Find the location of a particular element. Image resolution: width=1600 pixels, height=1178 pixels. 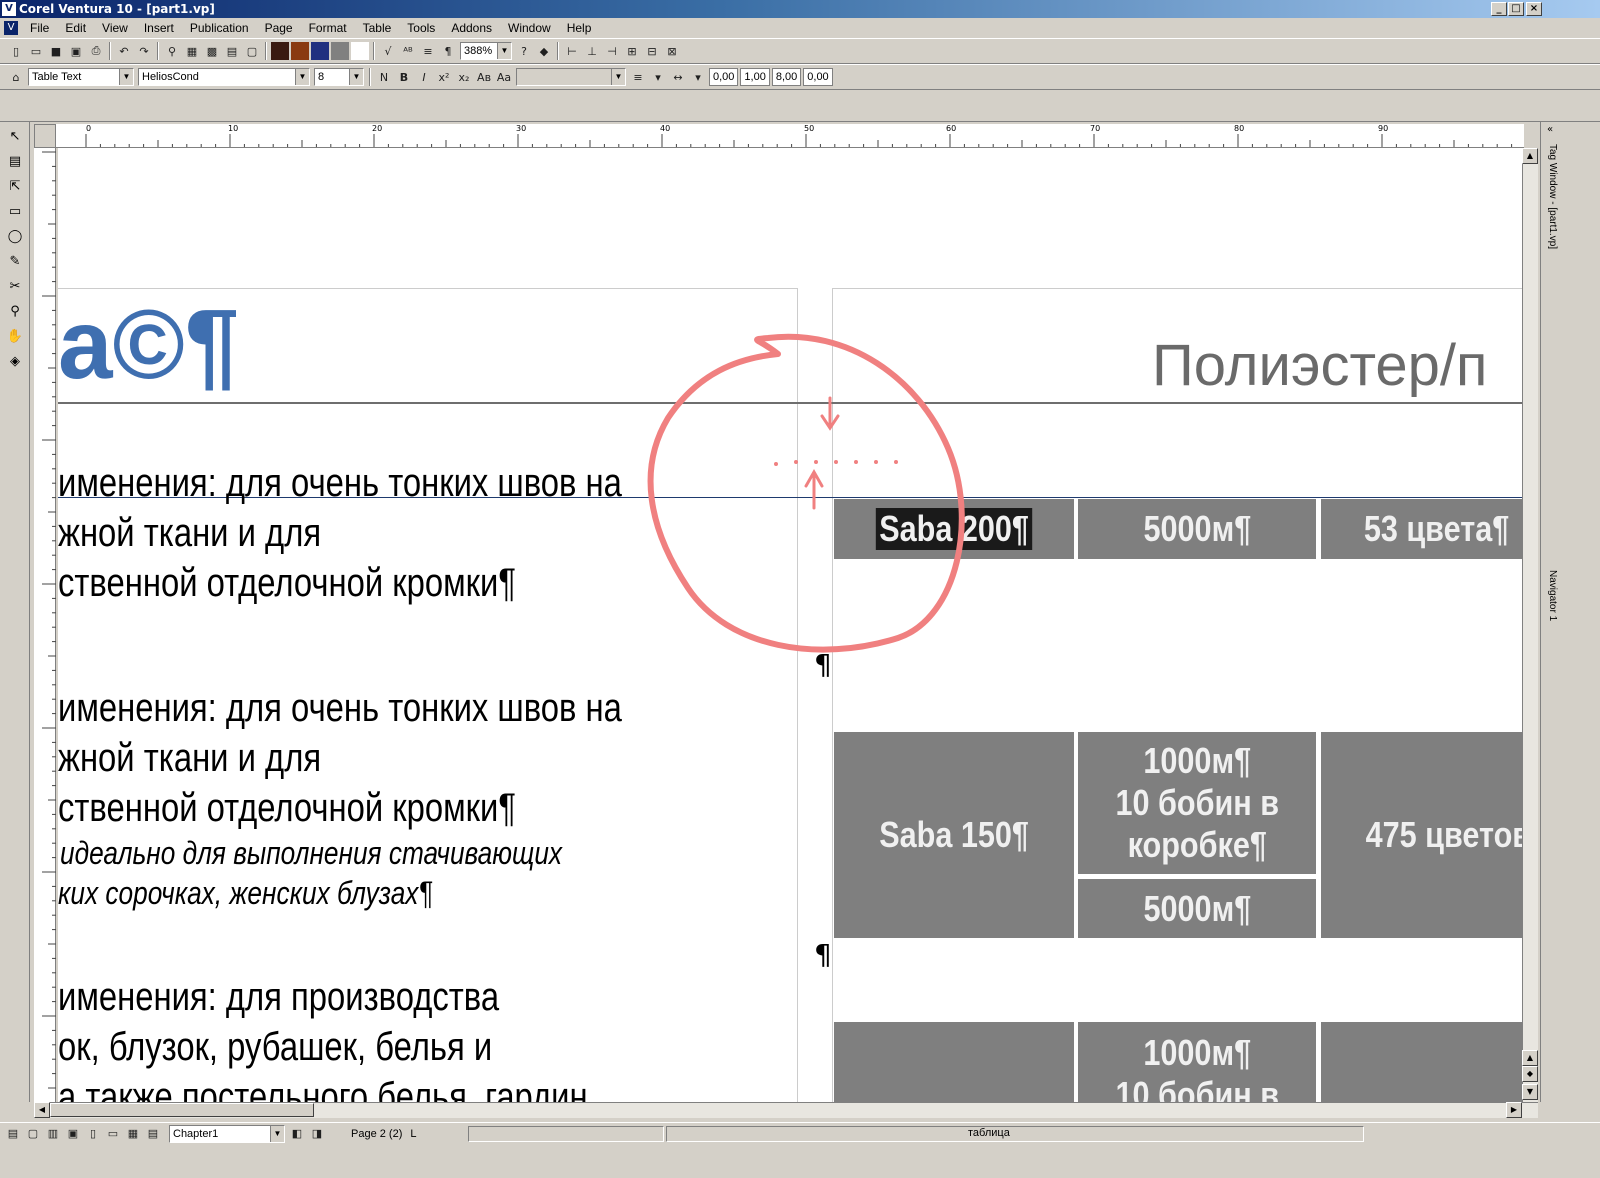

redo-icon: ↷ is located at coordinates (144, 51).